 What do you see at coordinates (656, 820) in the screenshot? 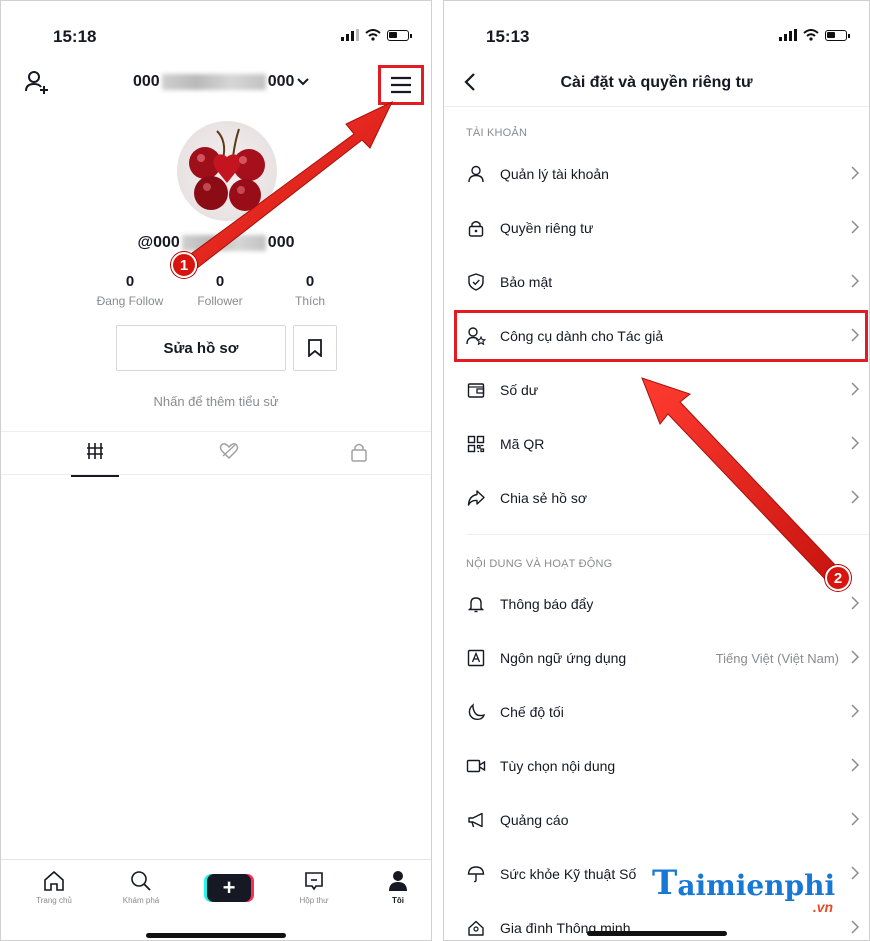
I see `settings-row-ads: Quảng cáo` at bounding box center [656, 820].